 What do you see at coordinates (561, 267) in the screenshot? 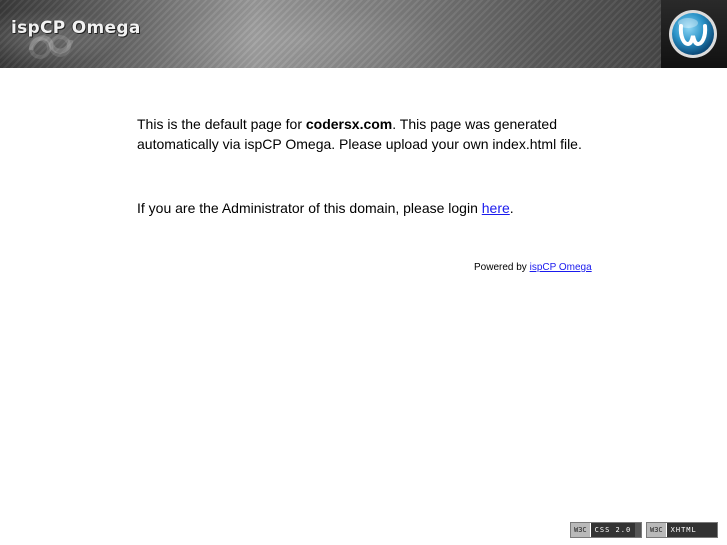
I see `ispcp-omega-link: ispCP Omega` at bounding box center [561, 267].